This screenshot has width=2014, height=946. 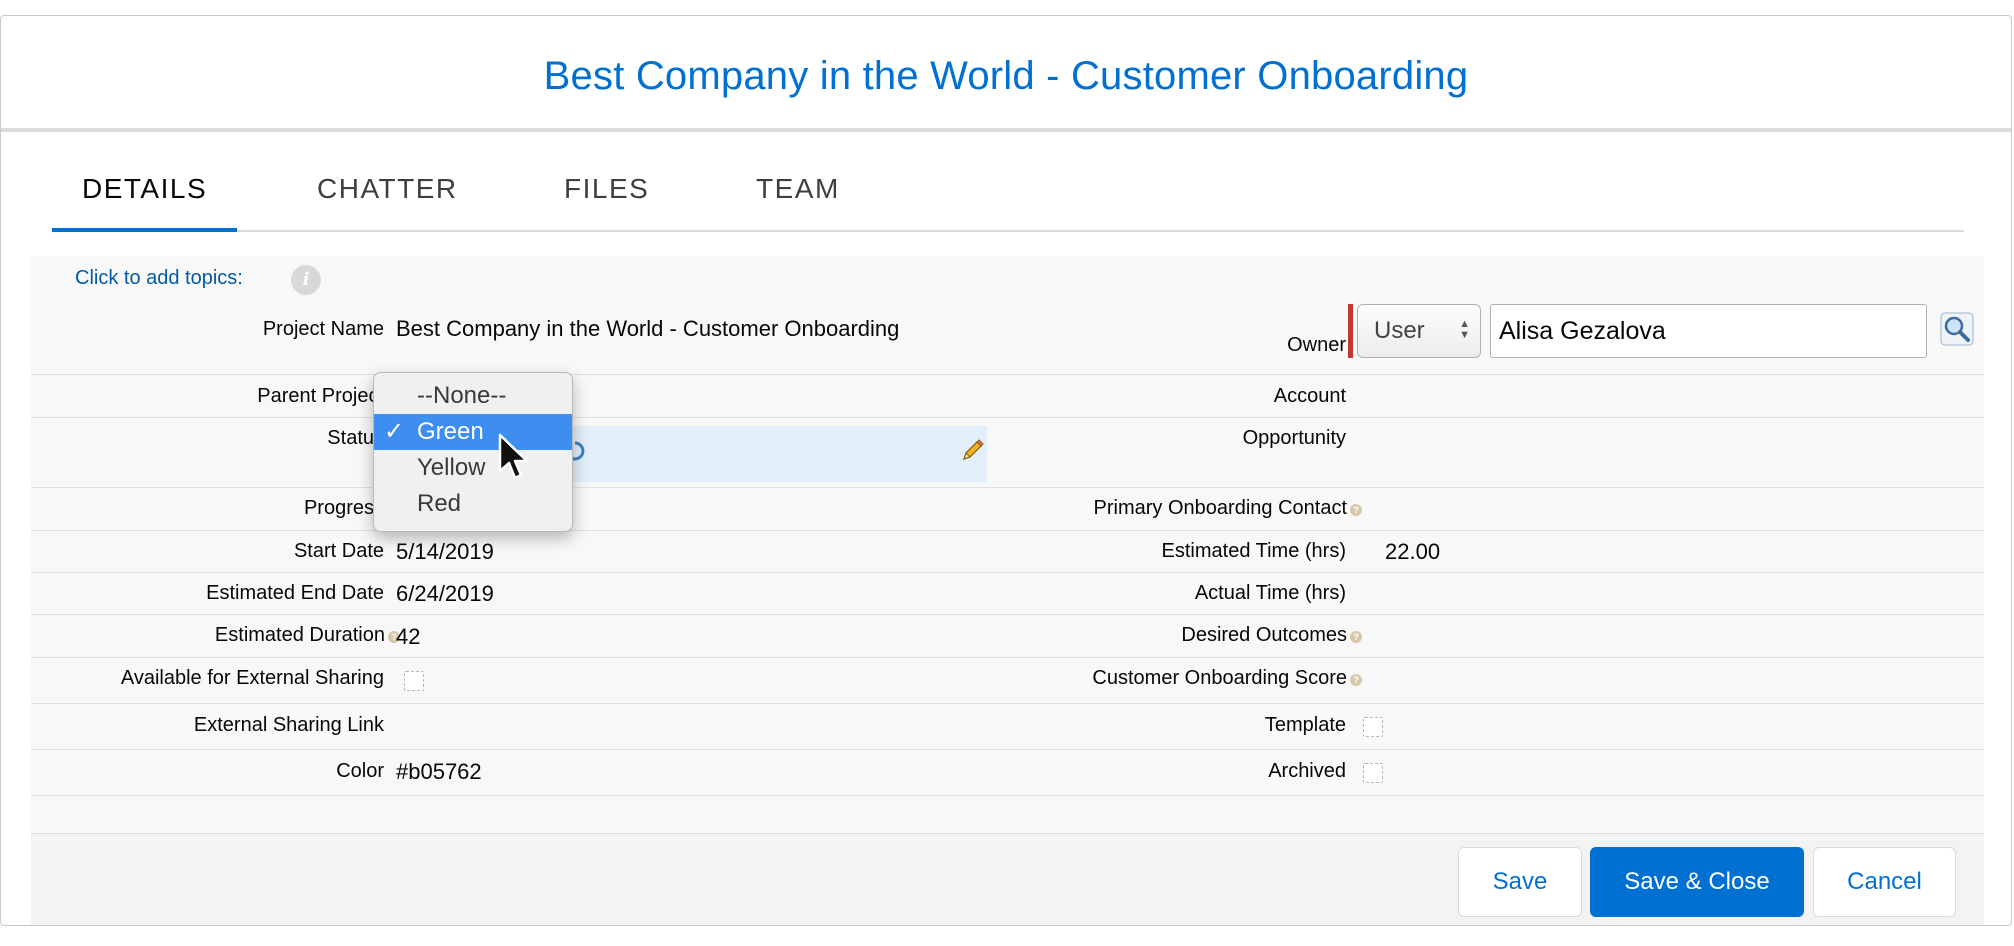 I want to click on status-dropdown-menu: --None-- ✓ Green Yellow Red, so click(x=473, y=452).